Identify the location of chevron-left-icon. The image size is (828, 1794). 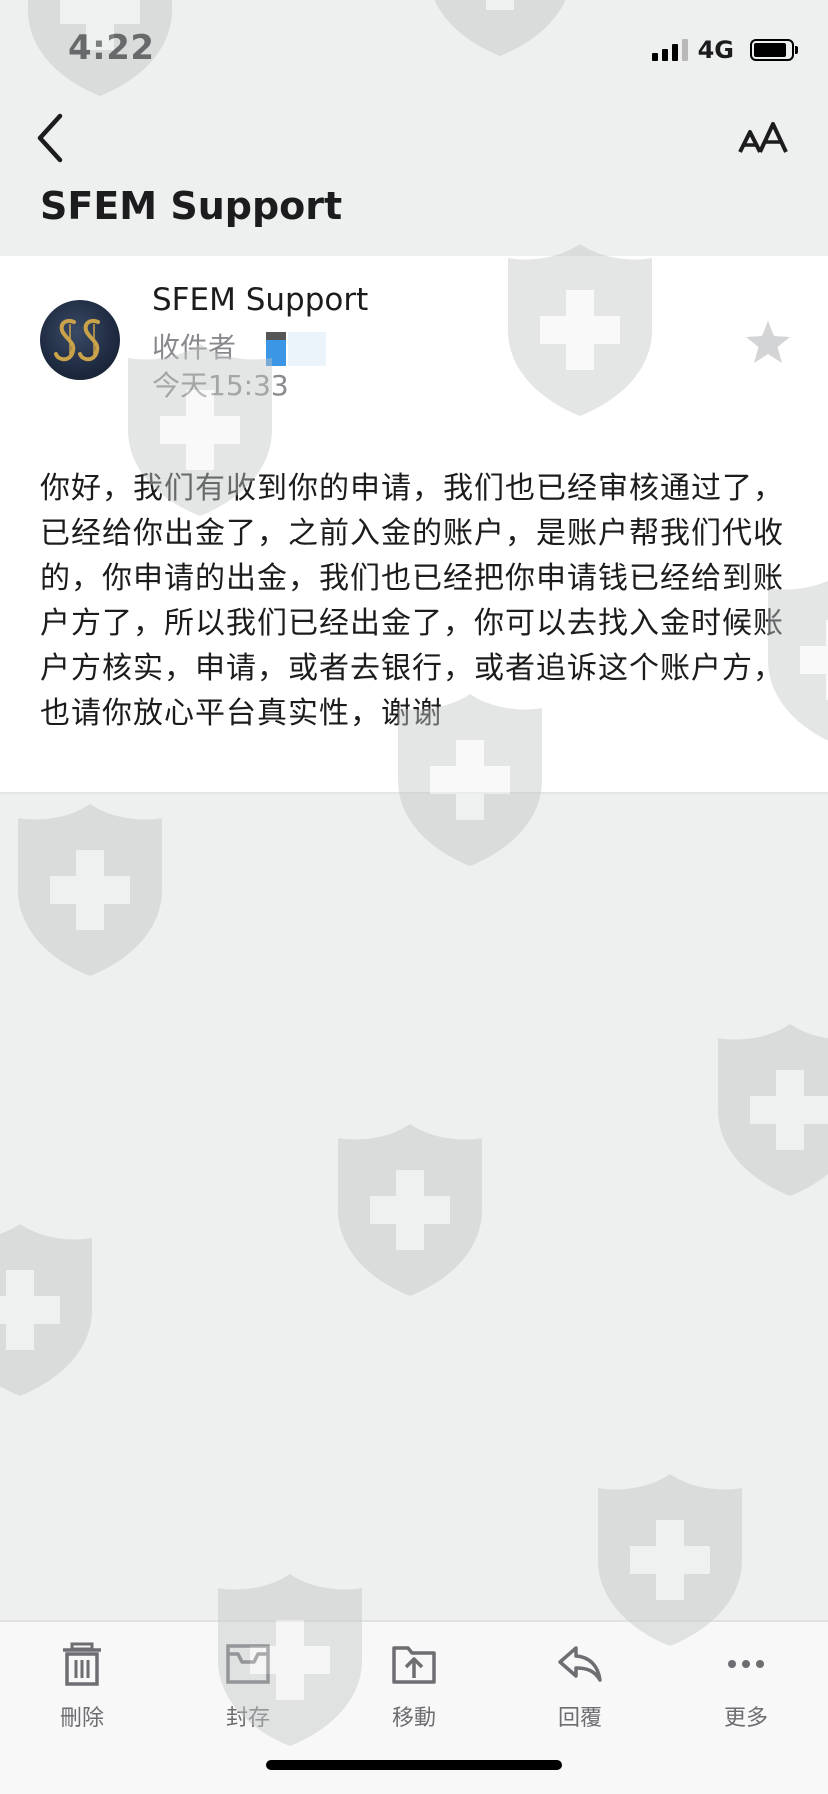
(50, 138).